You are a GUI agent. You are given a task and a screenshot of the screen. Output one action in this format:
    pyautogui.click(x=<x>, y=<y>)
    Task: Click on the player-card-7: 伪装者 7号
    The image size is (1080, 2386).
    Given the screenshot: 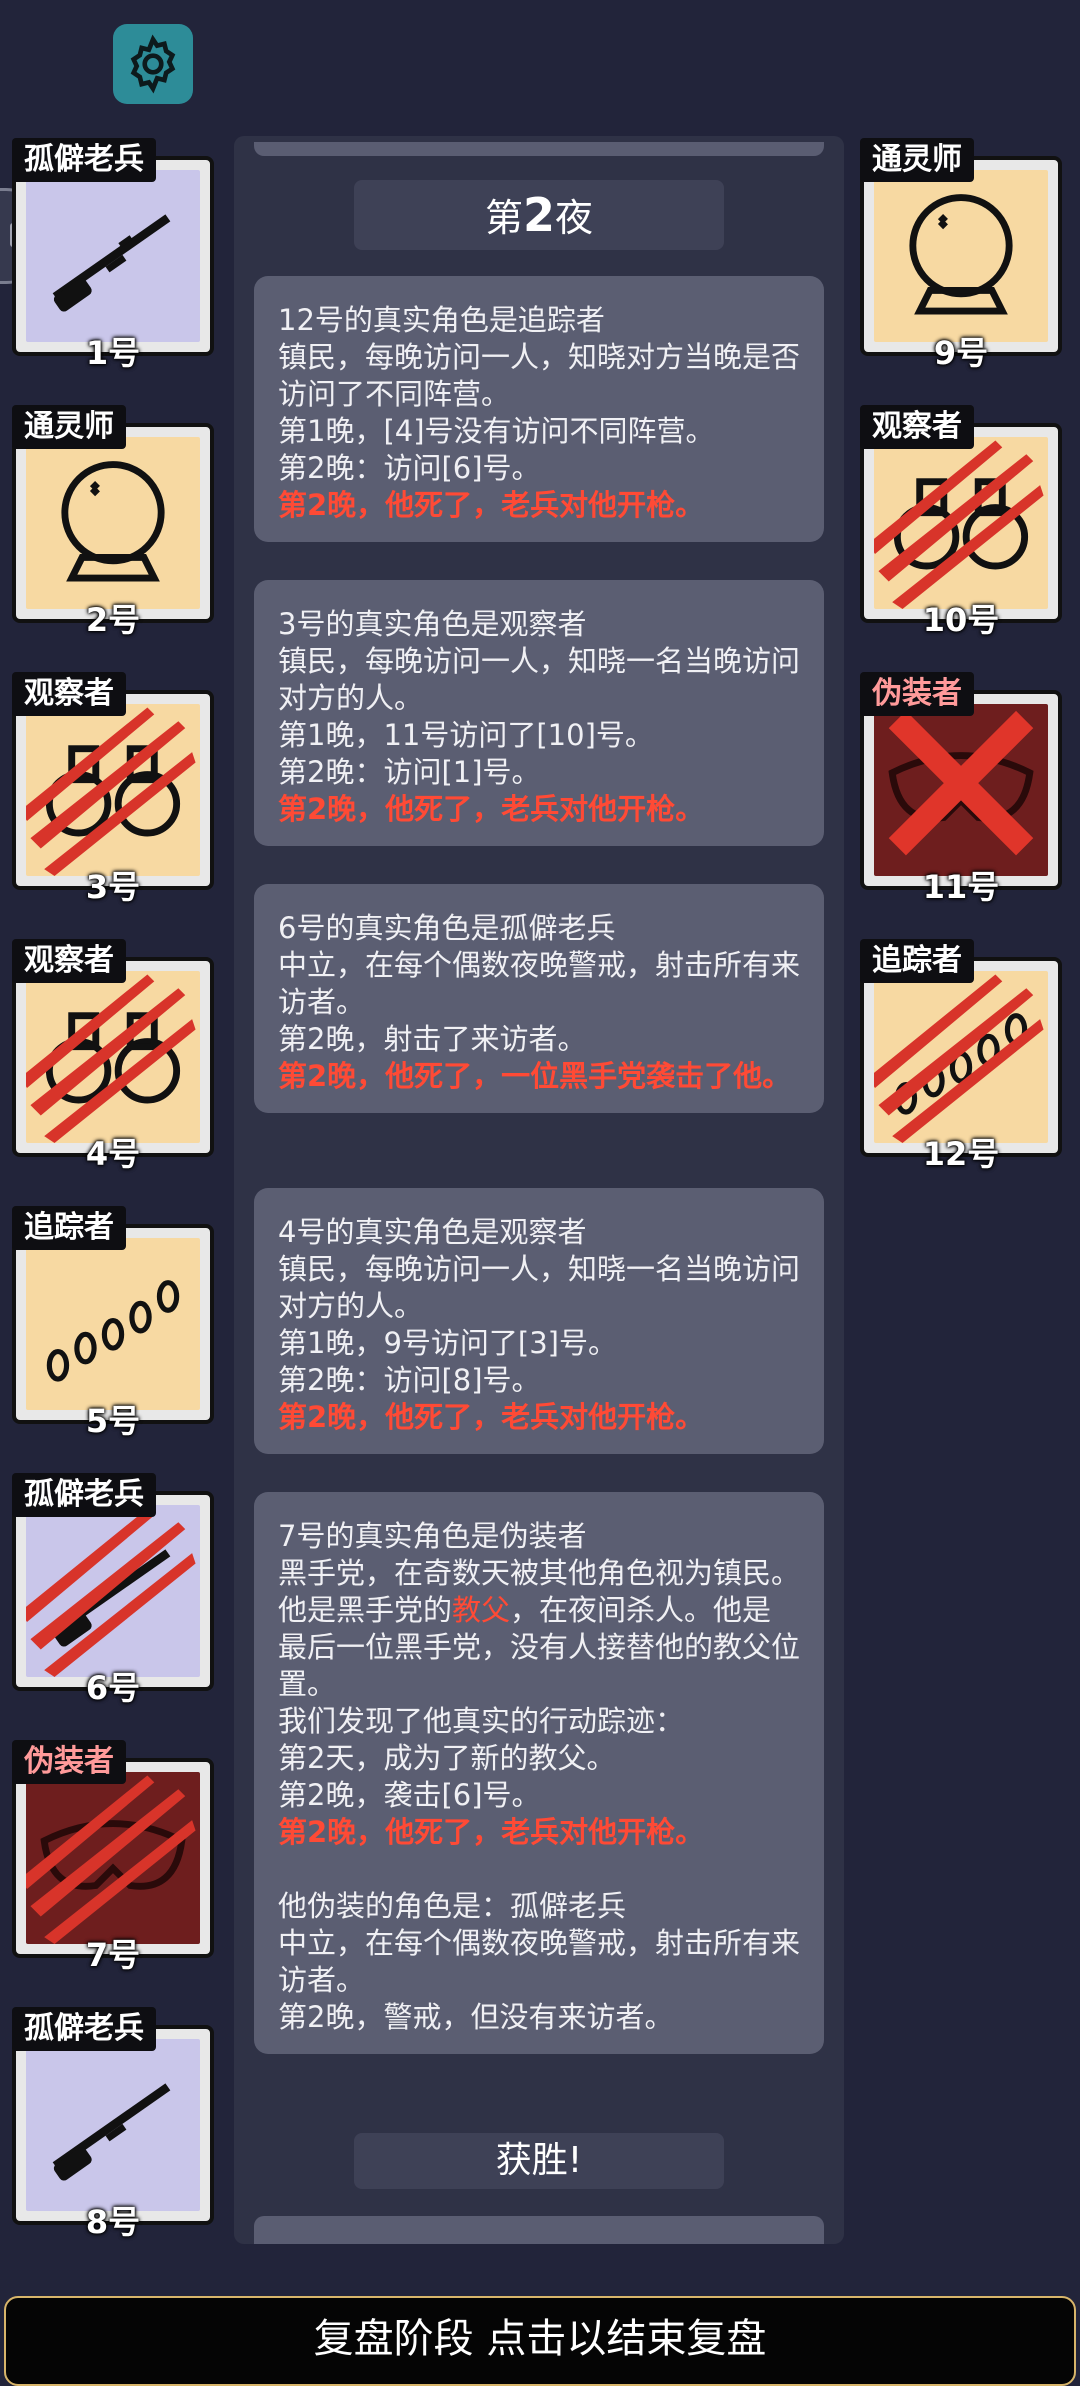 What is the action you would take?
    pyautogui.click(x=113, y=1857)
    